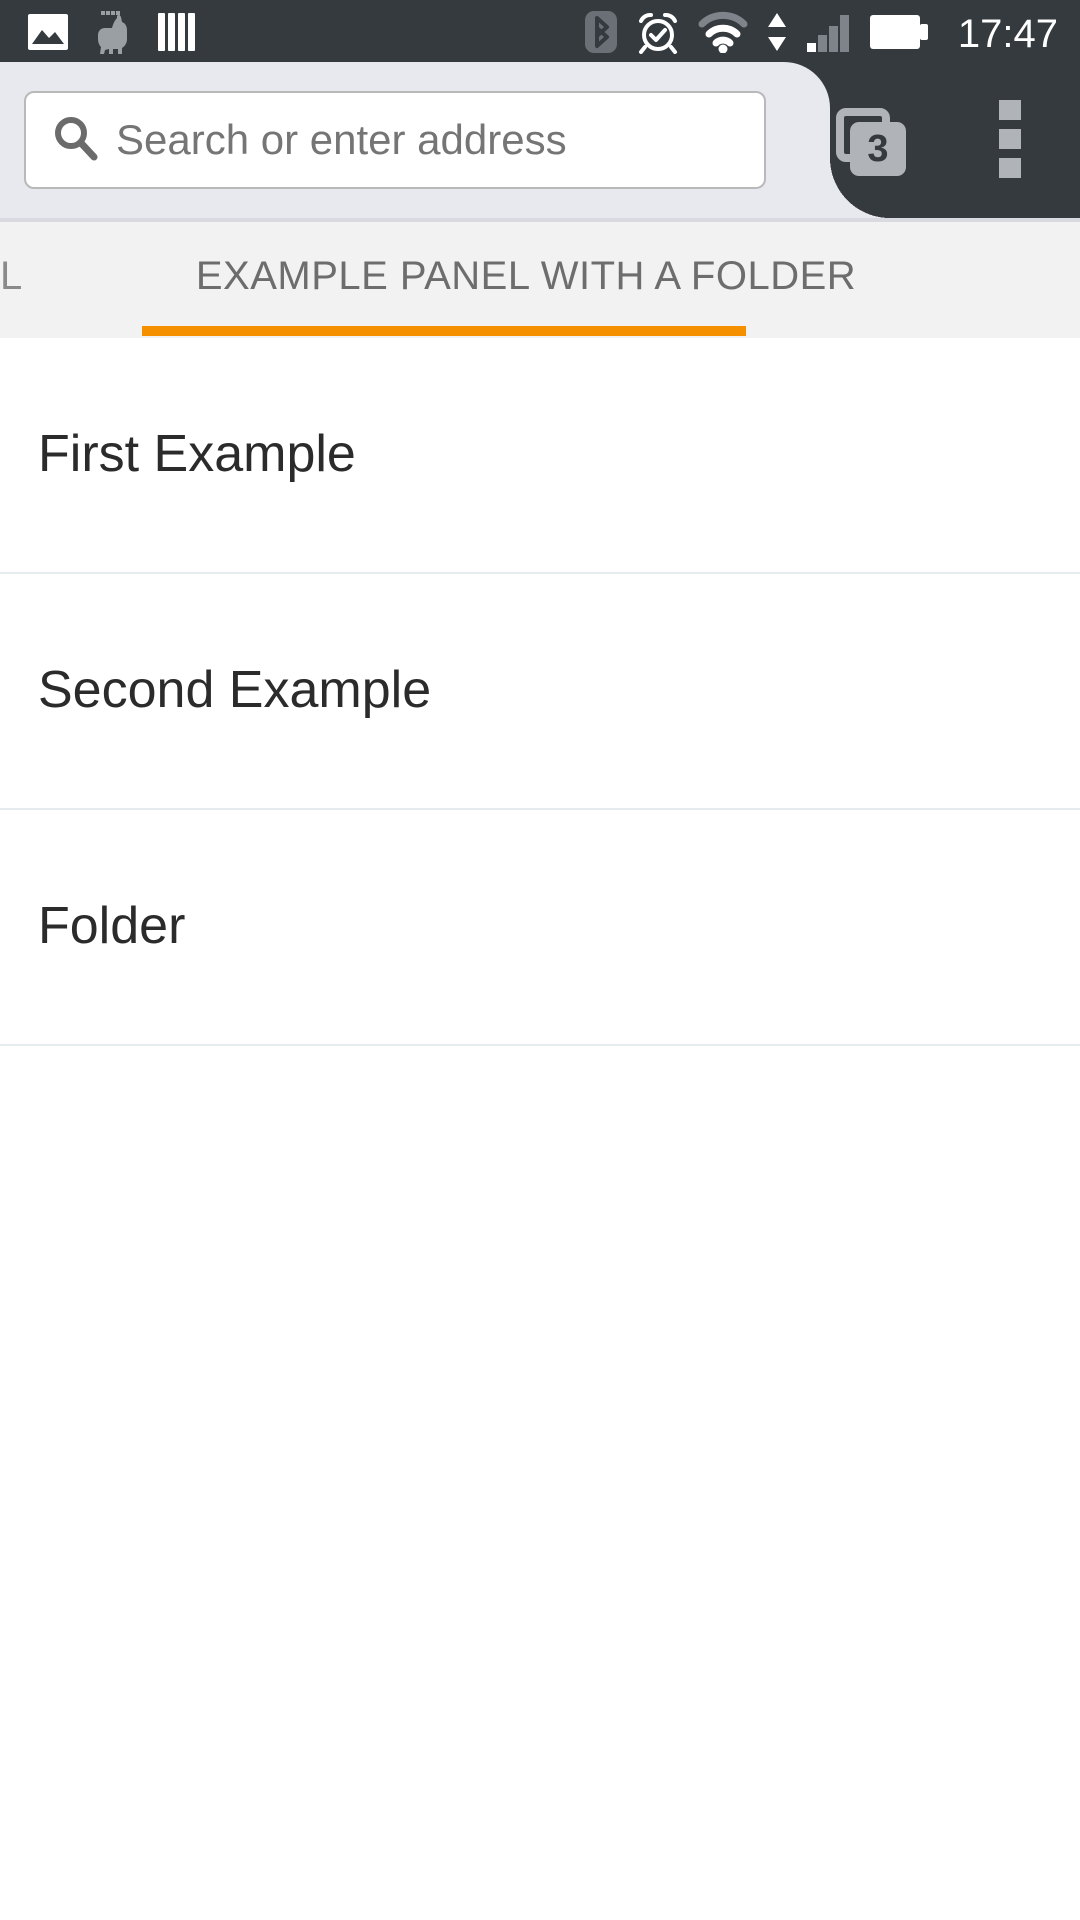 The width and height of the screenshot is (1080, 1920). Describe the element at coordinates (75, 140) in the screenshot. I see `search-icon` at that location.